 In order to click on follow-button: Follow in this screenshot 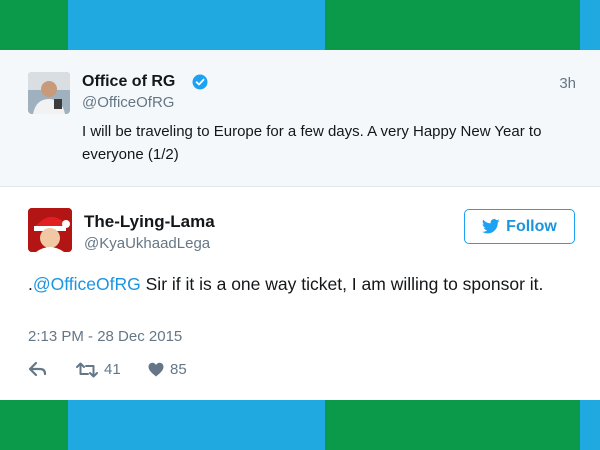, I will do `click(519, 226)`.